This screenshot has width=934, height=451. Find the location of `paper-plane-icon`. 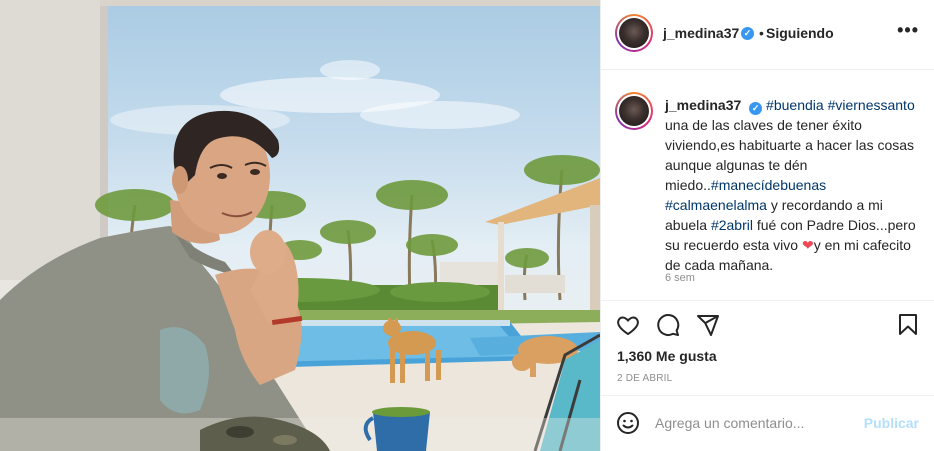

paper-plane-icon is located at coordinates (708, 327).